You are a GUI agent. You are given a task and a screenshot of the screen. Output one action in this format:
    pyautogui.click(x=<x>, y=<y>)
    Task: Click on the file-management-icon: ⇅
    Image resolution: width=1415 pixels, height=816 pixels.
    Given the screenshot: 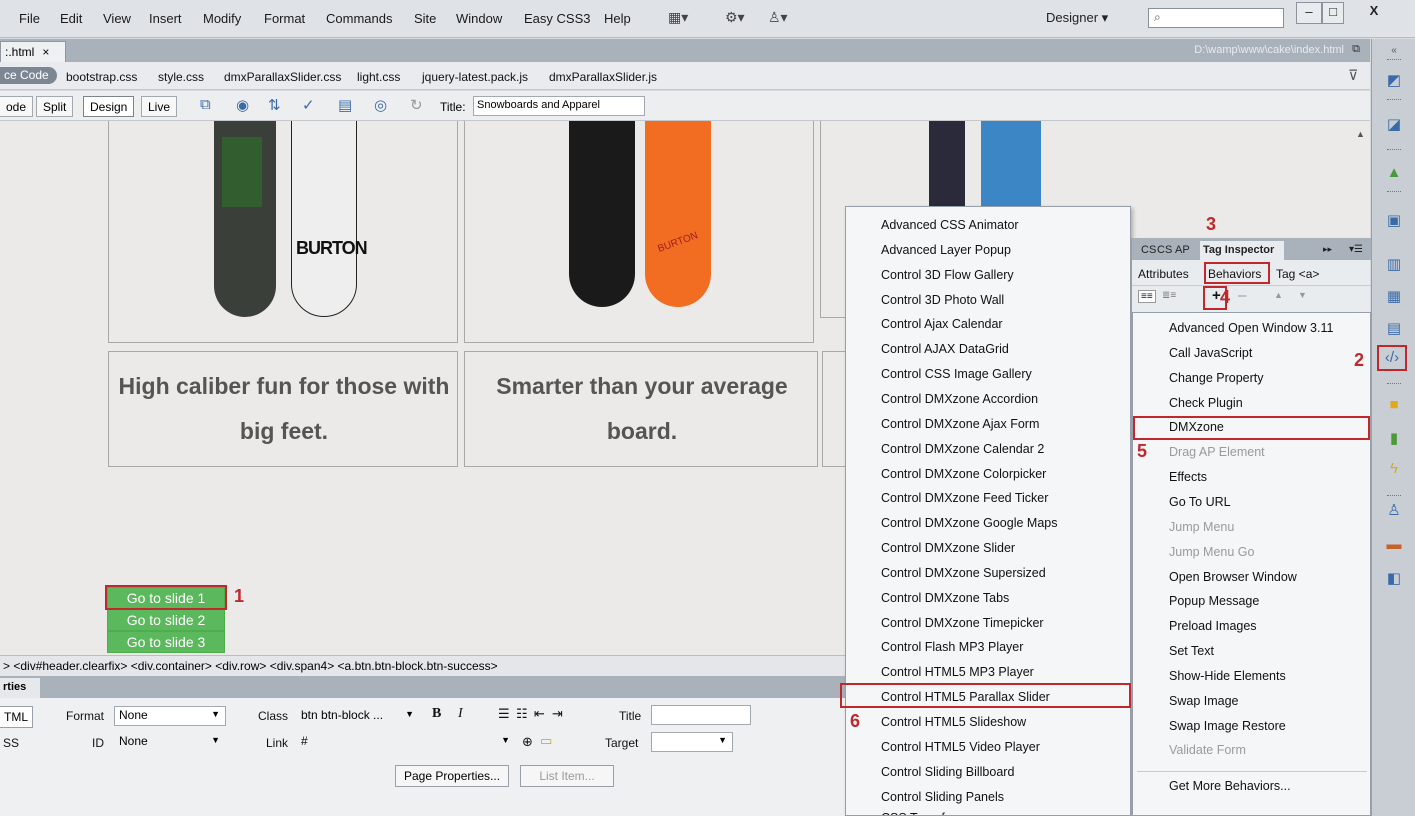 What is the action you would take?
    pyautogui.click(x=274, y=105)
    